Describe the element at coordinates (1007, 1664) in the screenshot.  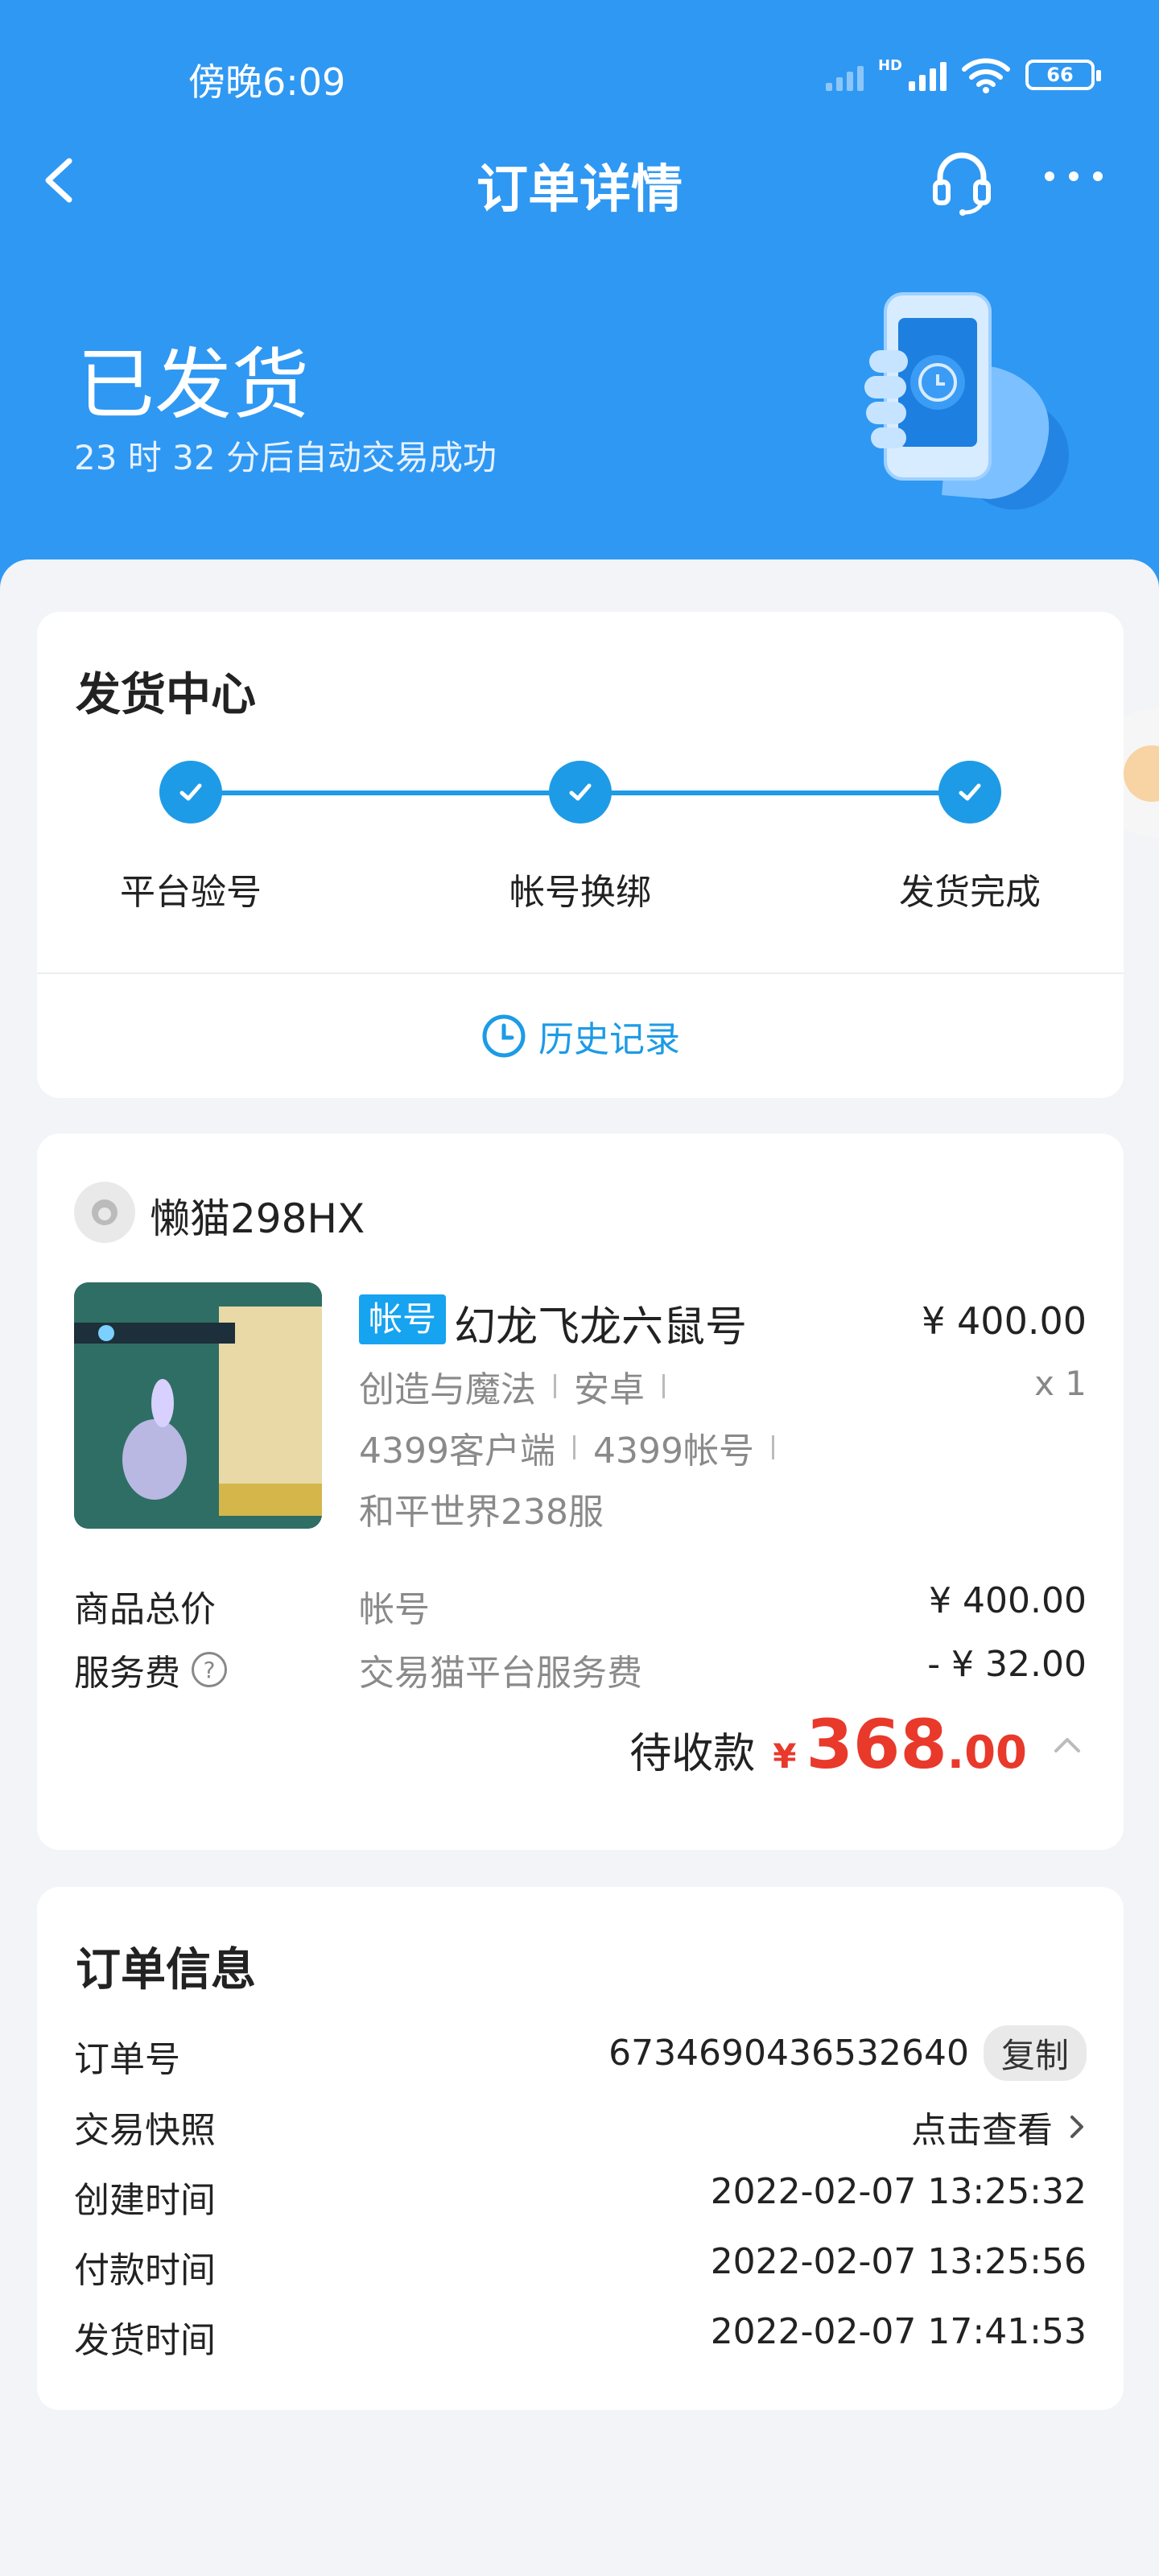
I see `fee-value-service: - ¥ 32.00` at that location.